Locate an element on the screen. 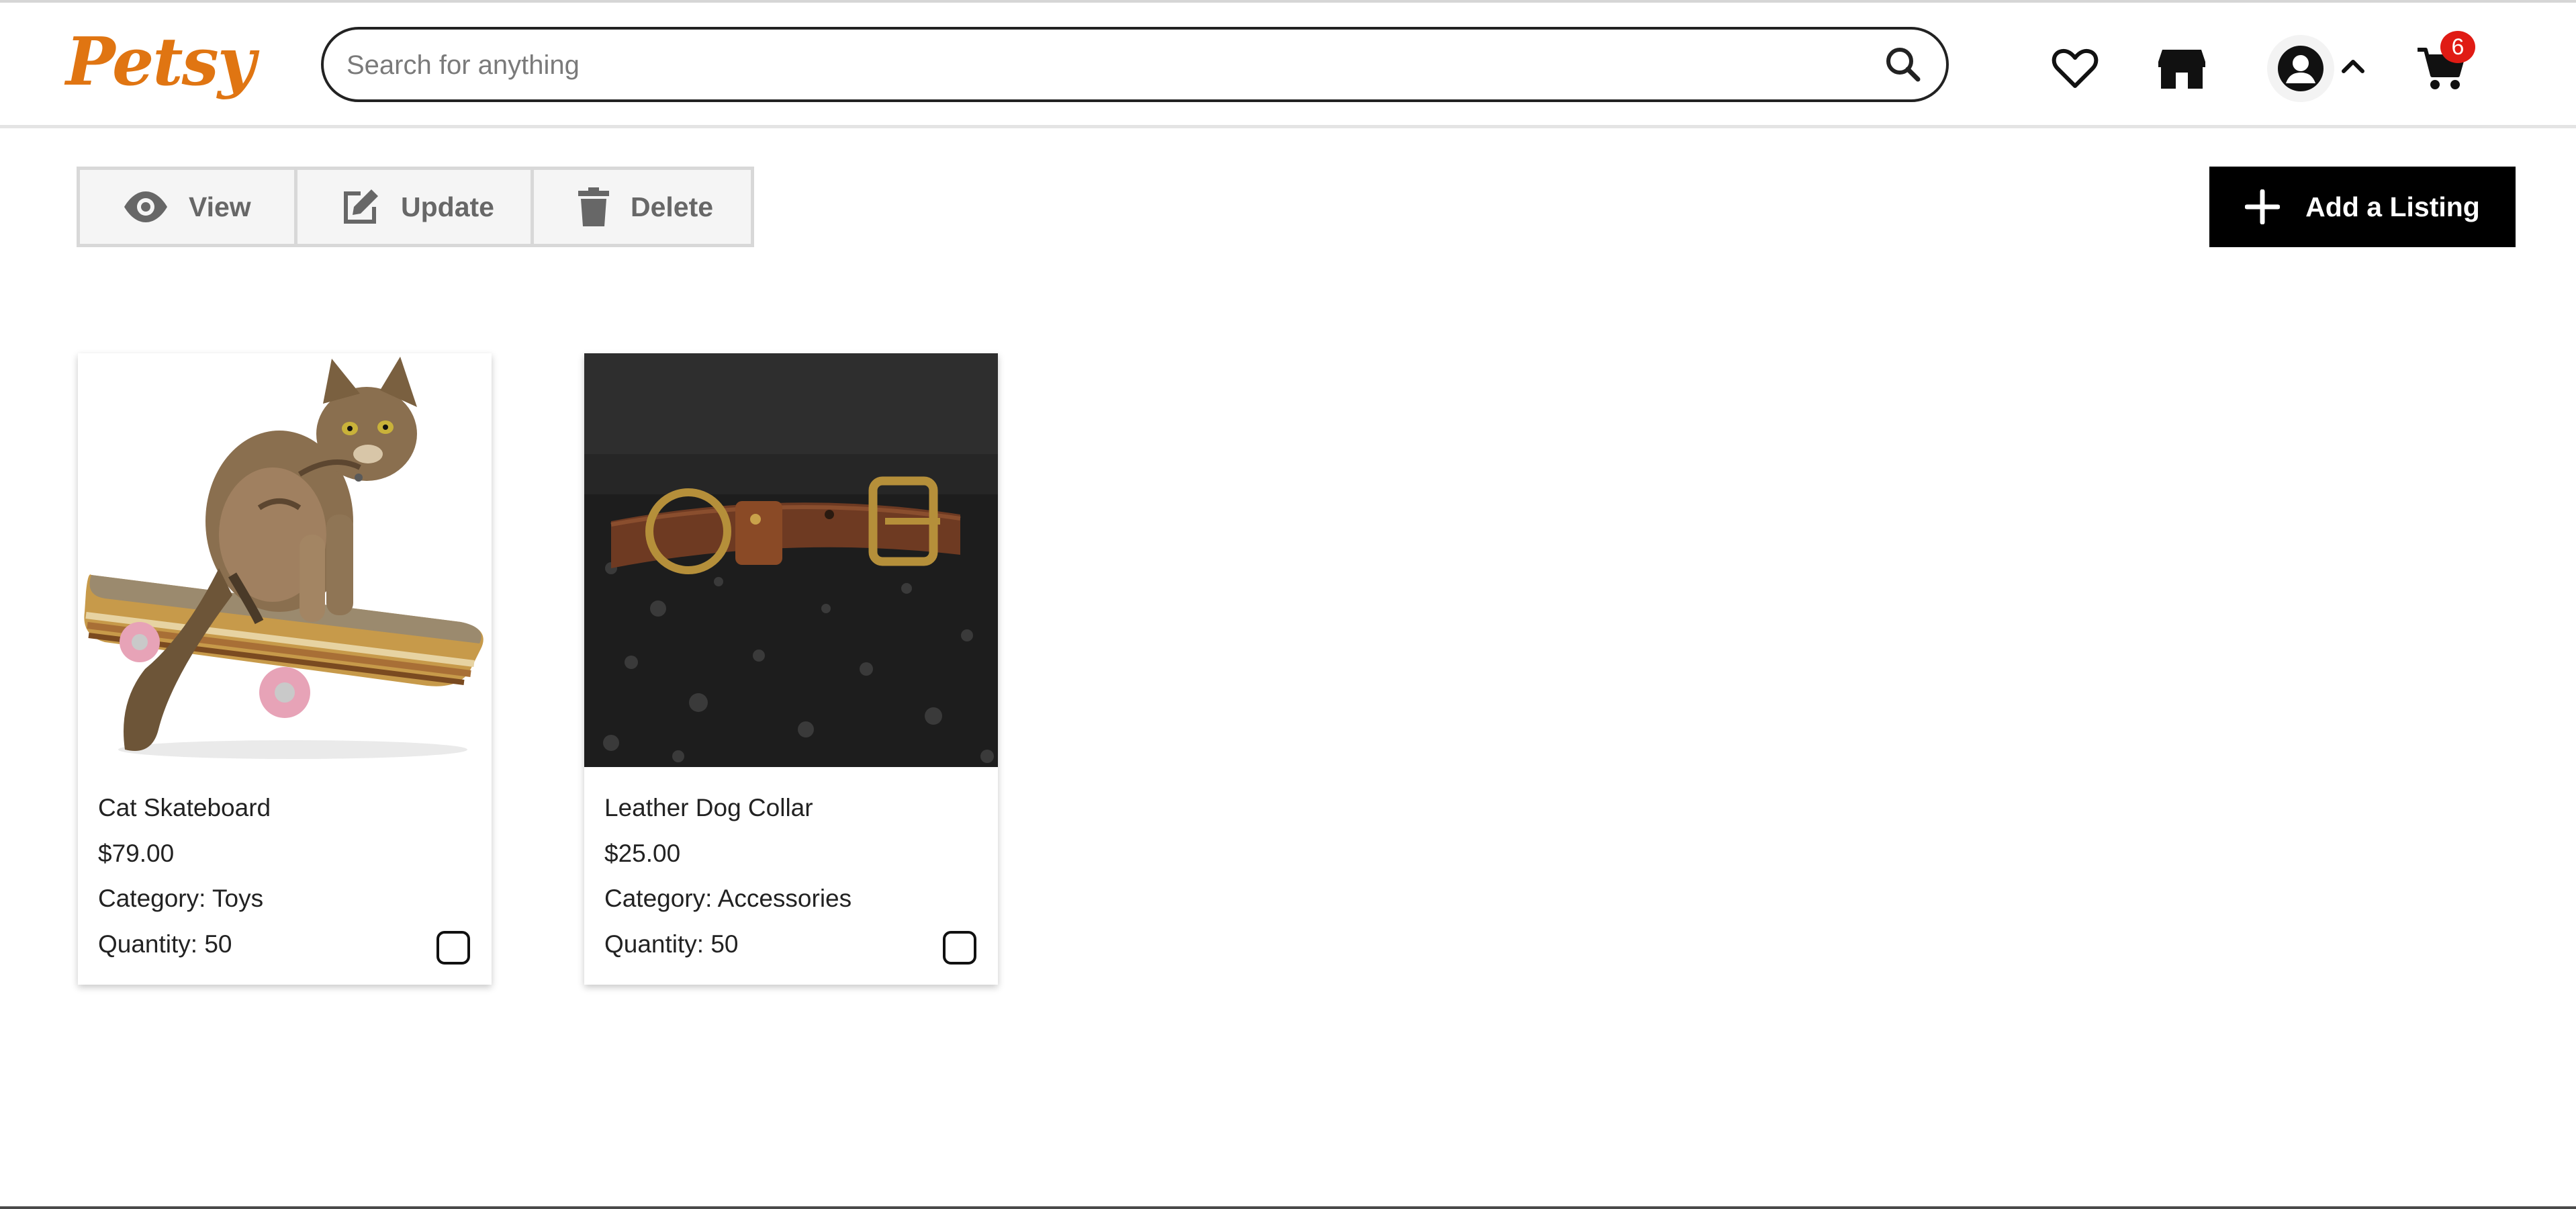  shop-manager-button is located at coordinates (2182, 68).